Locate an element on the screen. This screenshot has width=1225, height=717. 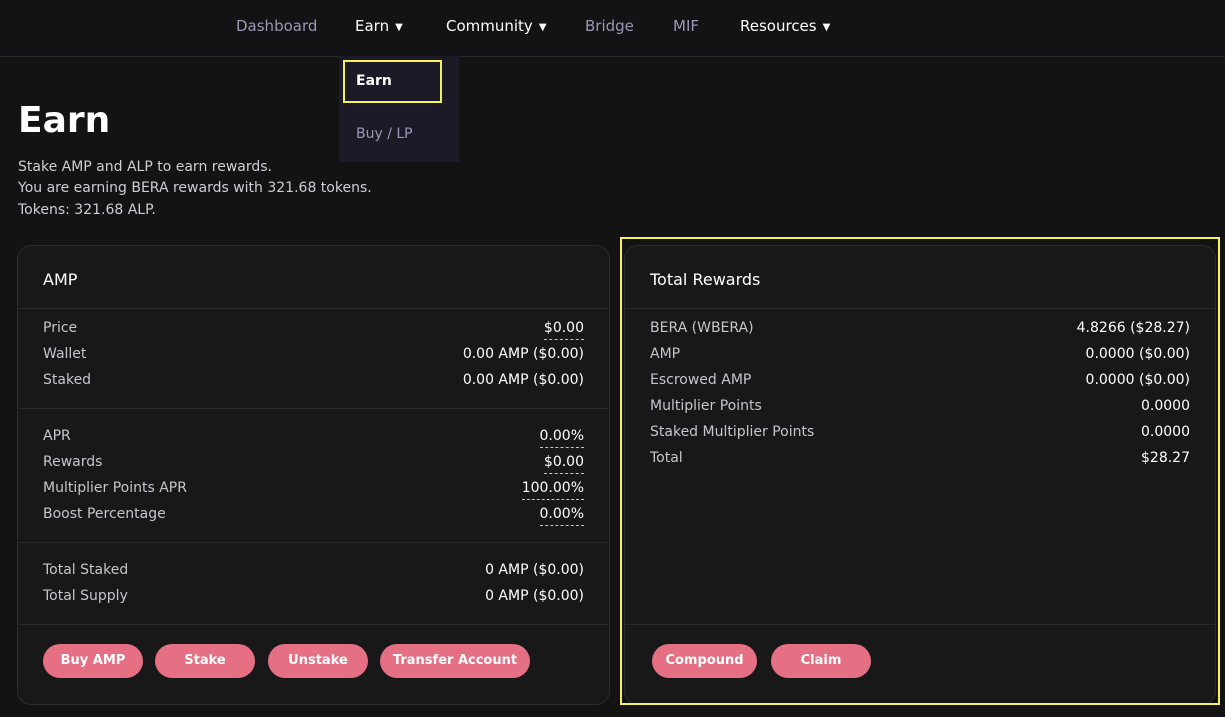
wallet-label: Wallet is located at coordinates (65, 354).